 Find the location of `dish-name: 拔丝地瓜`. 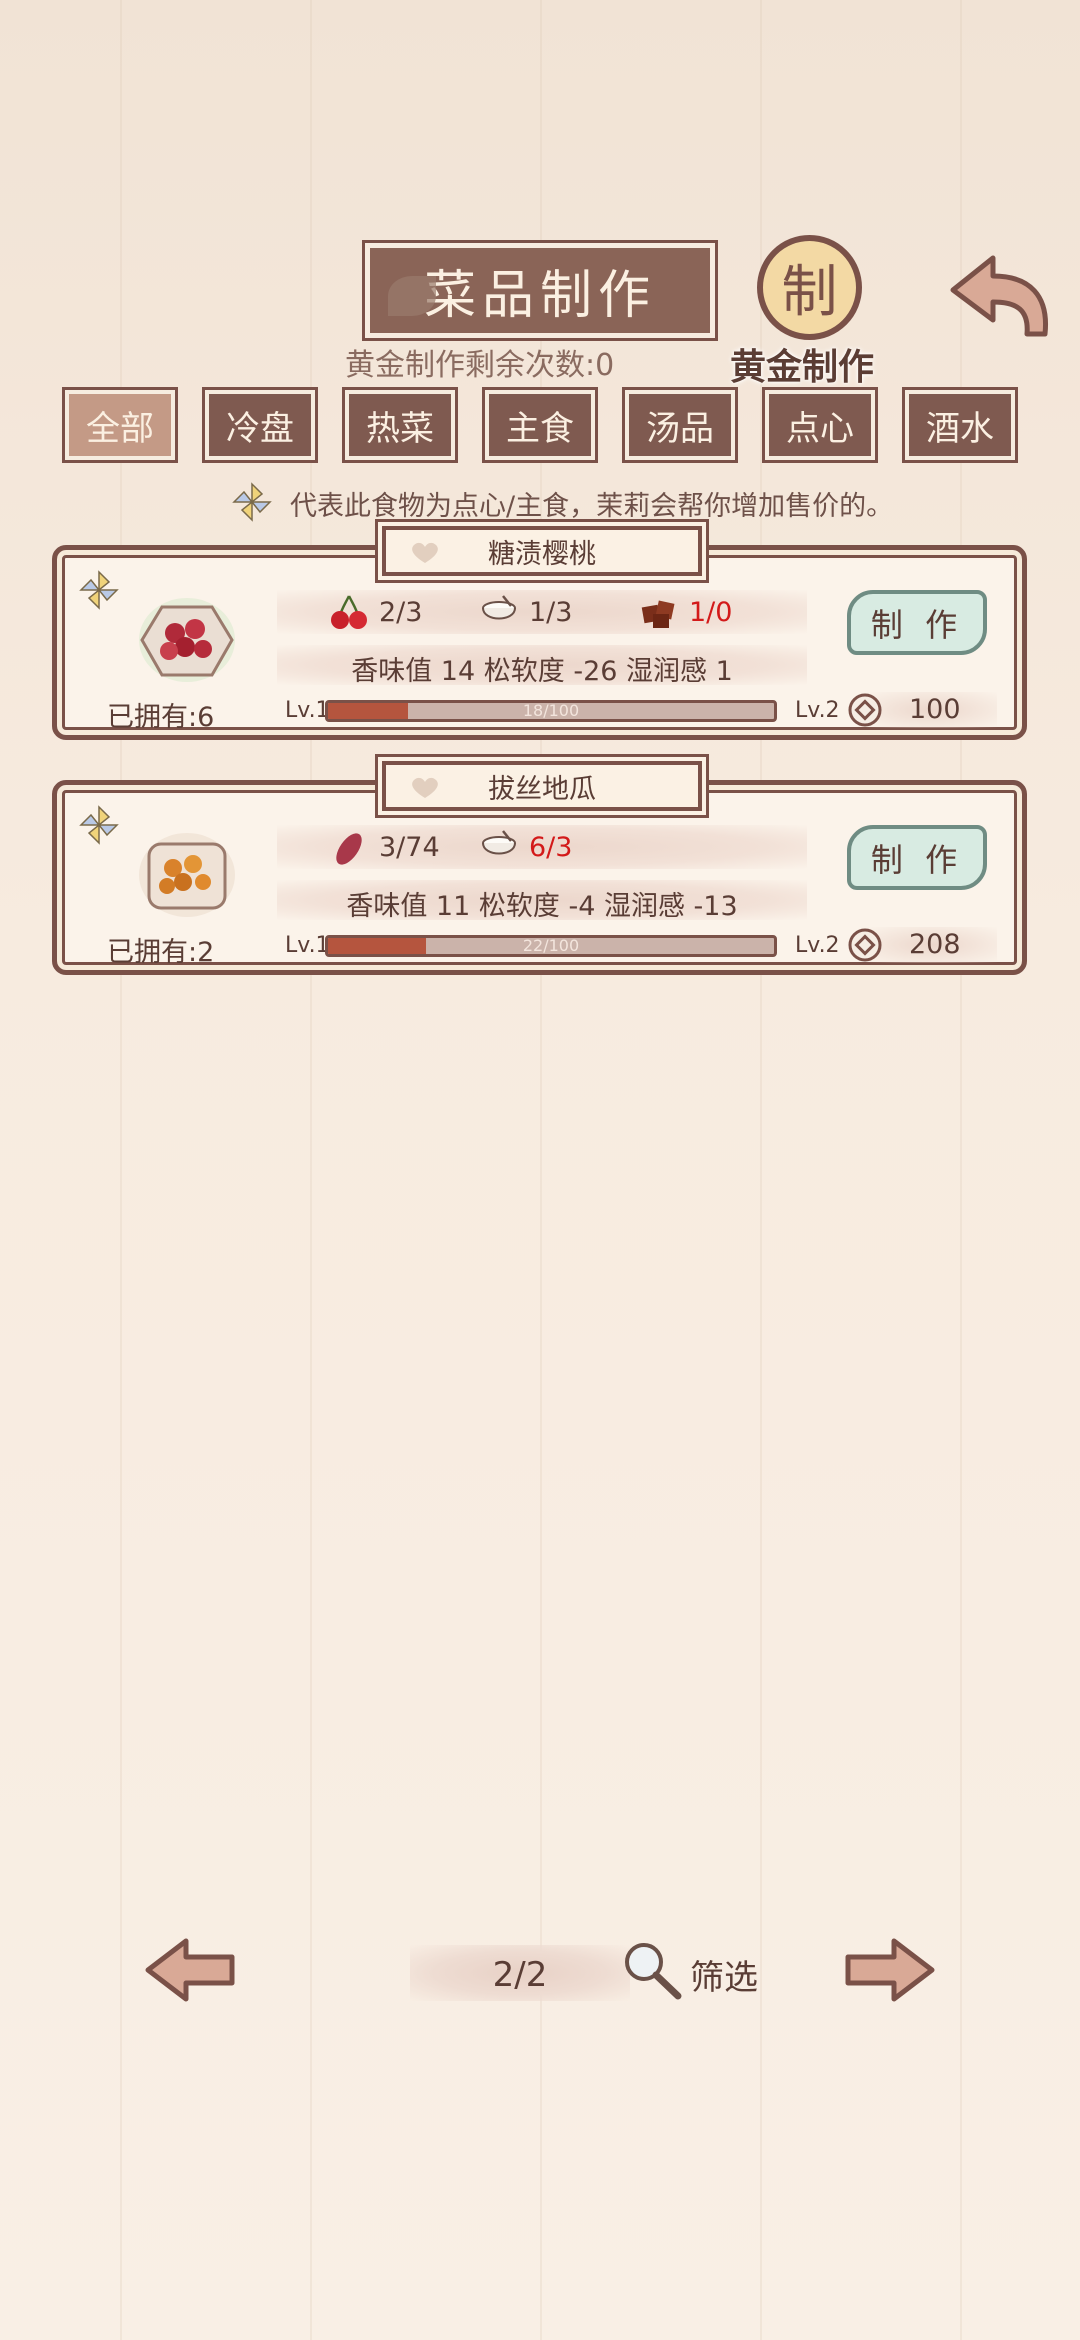

dish-name: 拔丝地瓜 is located at coordinates (542, 789).